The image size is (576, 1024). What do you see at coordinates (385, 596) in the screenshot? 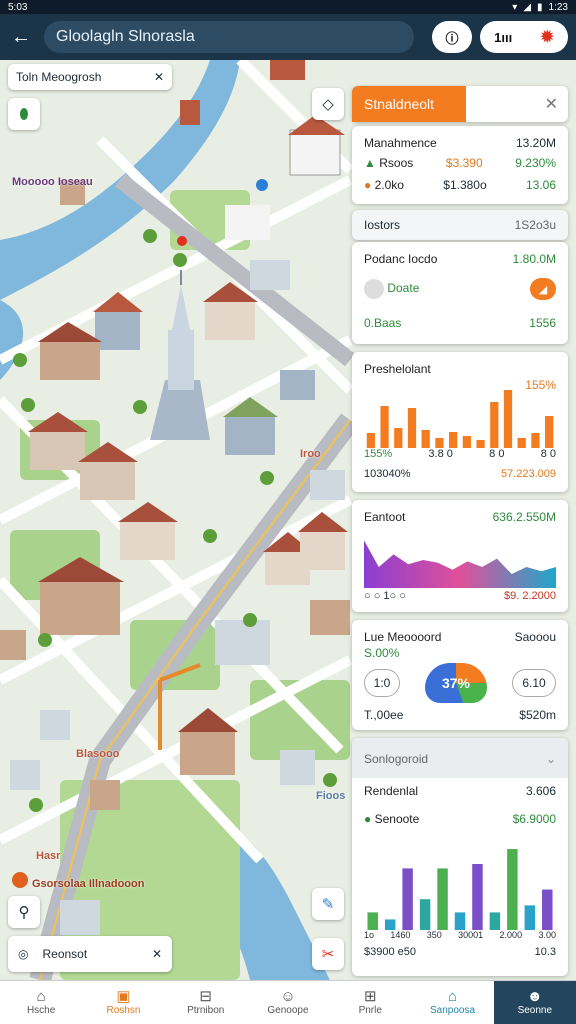
I see `footer-left: ○ ○ 1○ ○` at bounding box center [385, 596].